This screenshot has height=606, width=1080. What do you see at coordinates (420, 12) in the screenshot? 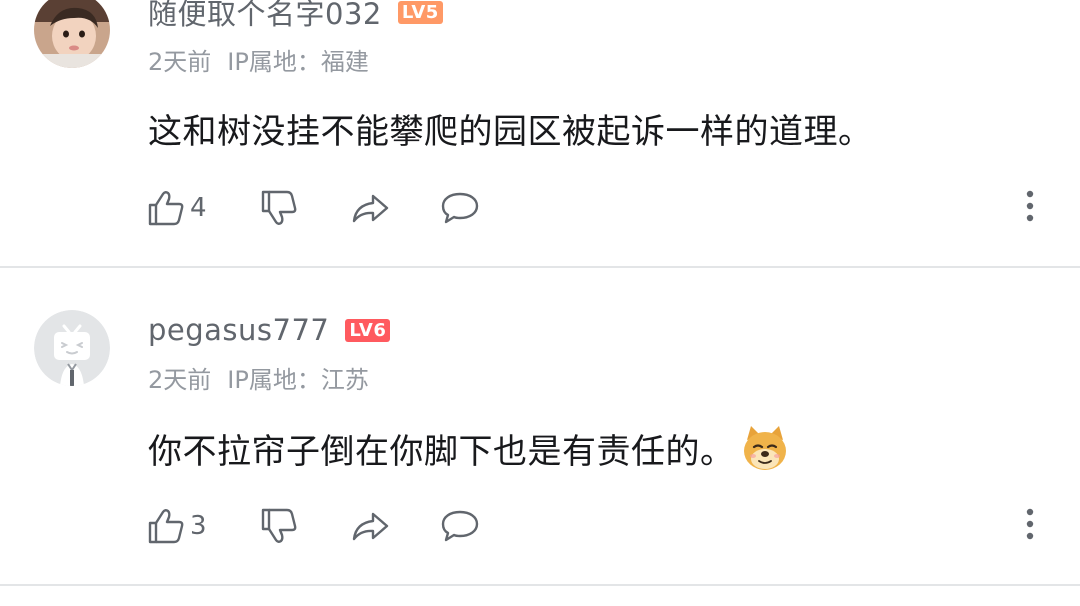
I see `level-badge: LV5` at bounding box center [420, 12].